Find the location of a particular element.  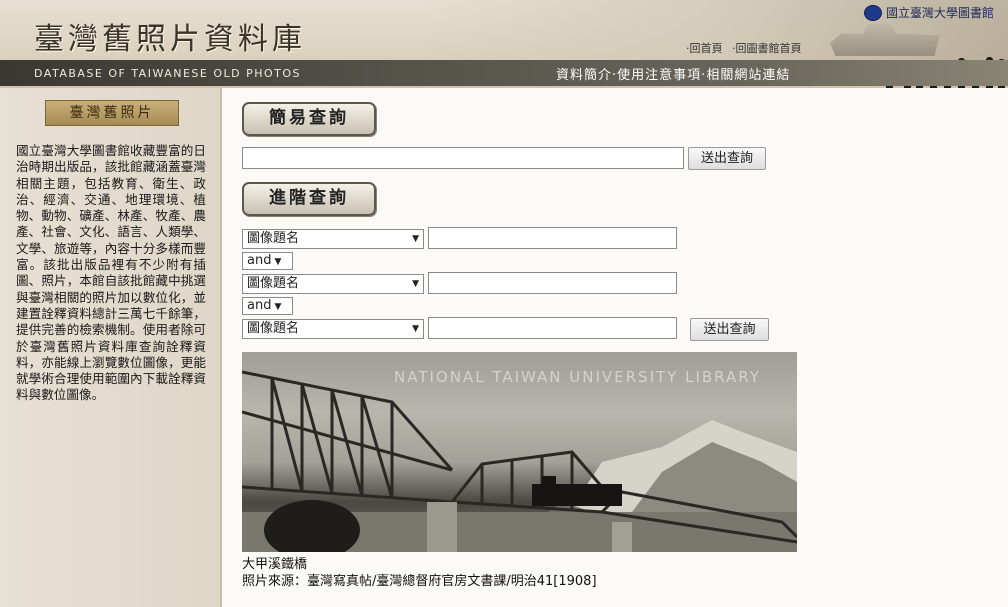

simple-search-input is located at coordinates (463, 158).